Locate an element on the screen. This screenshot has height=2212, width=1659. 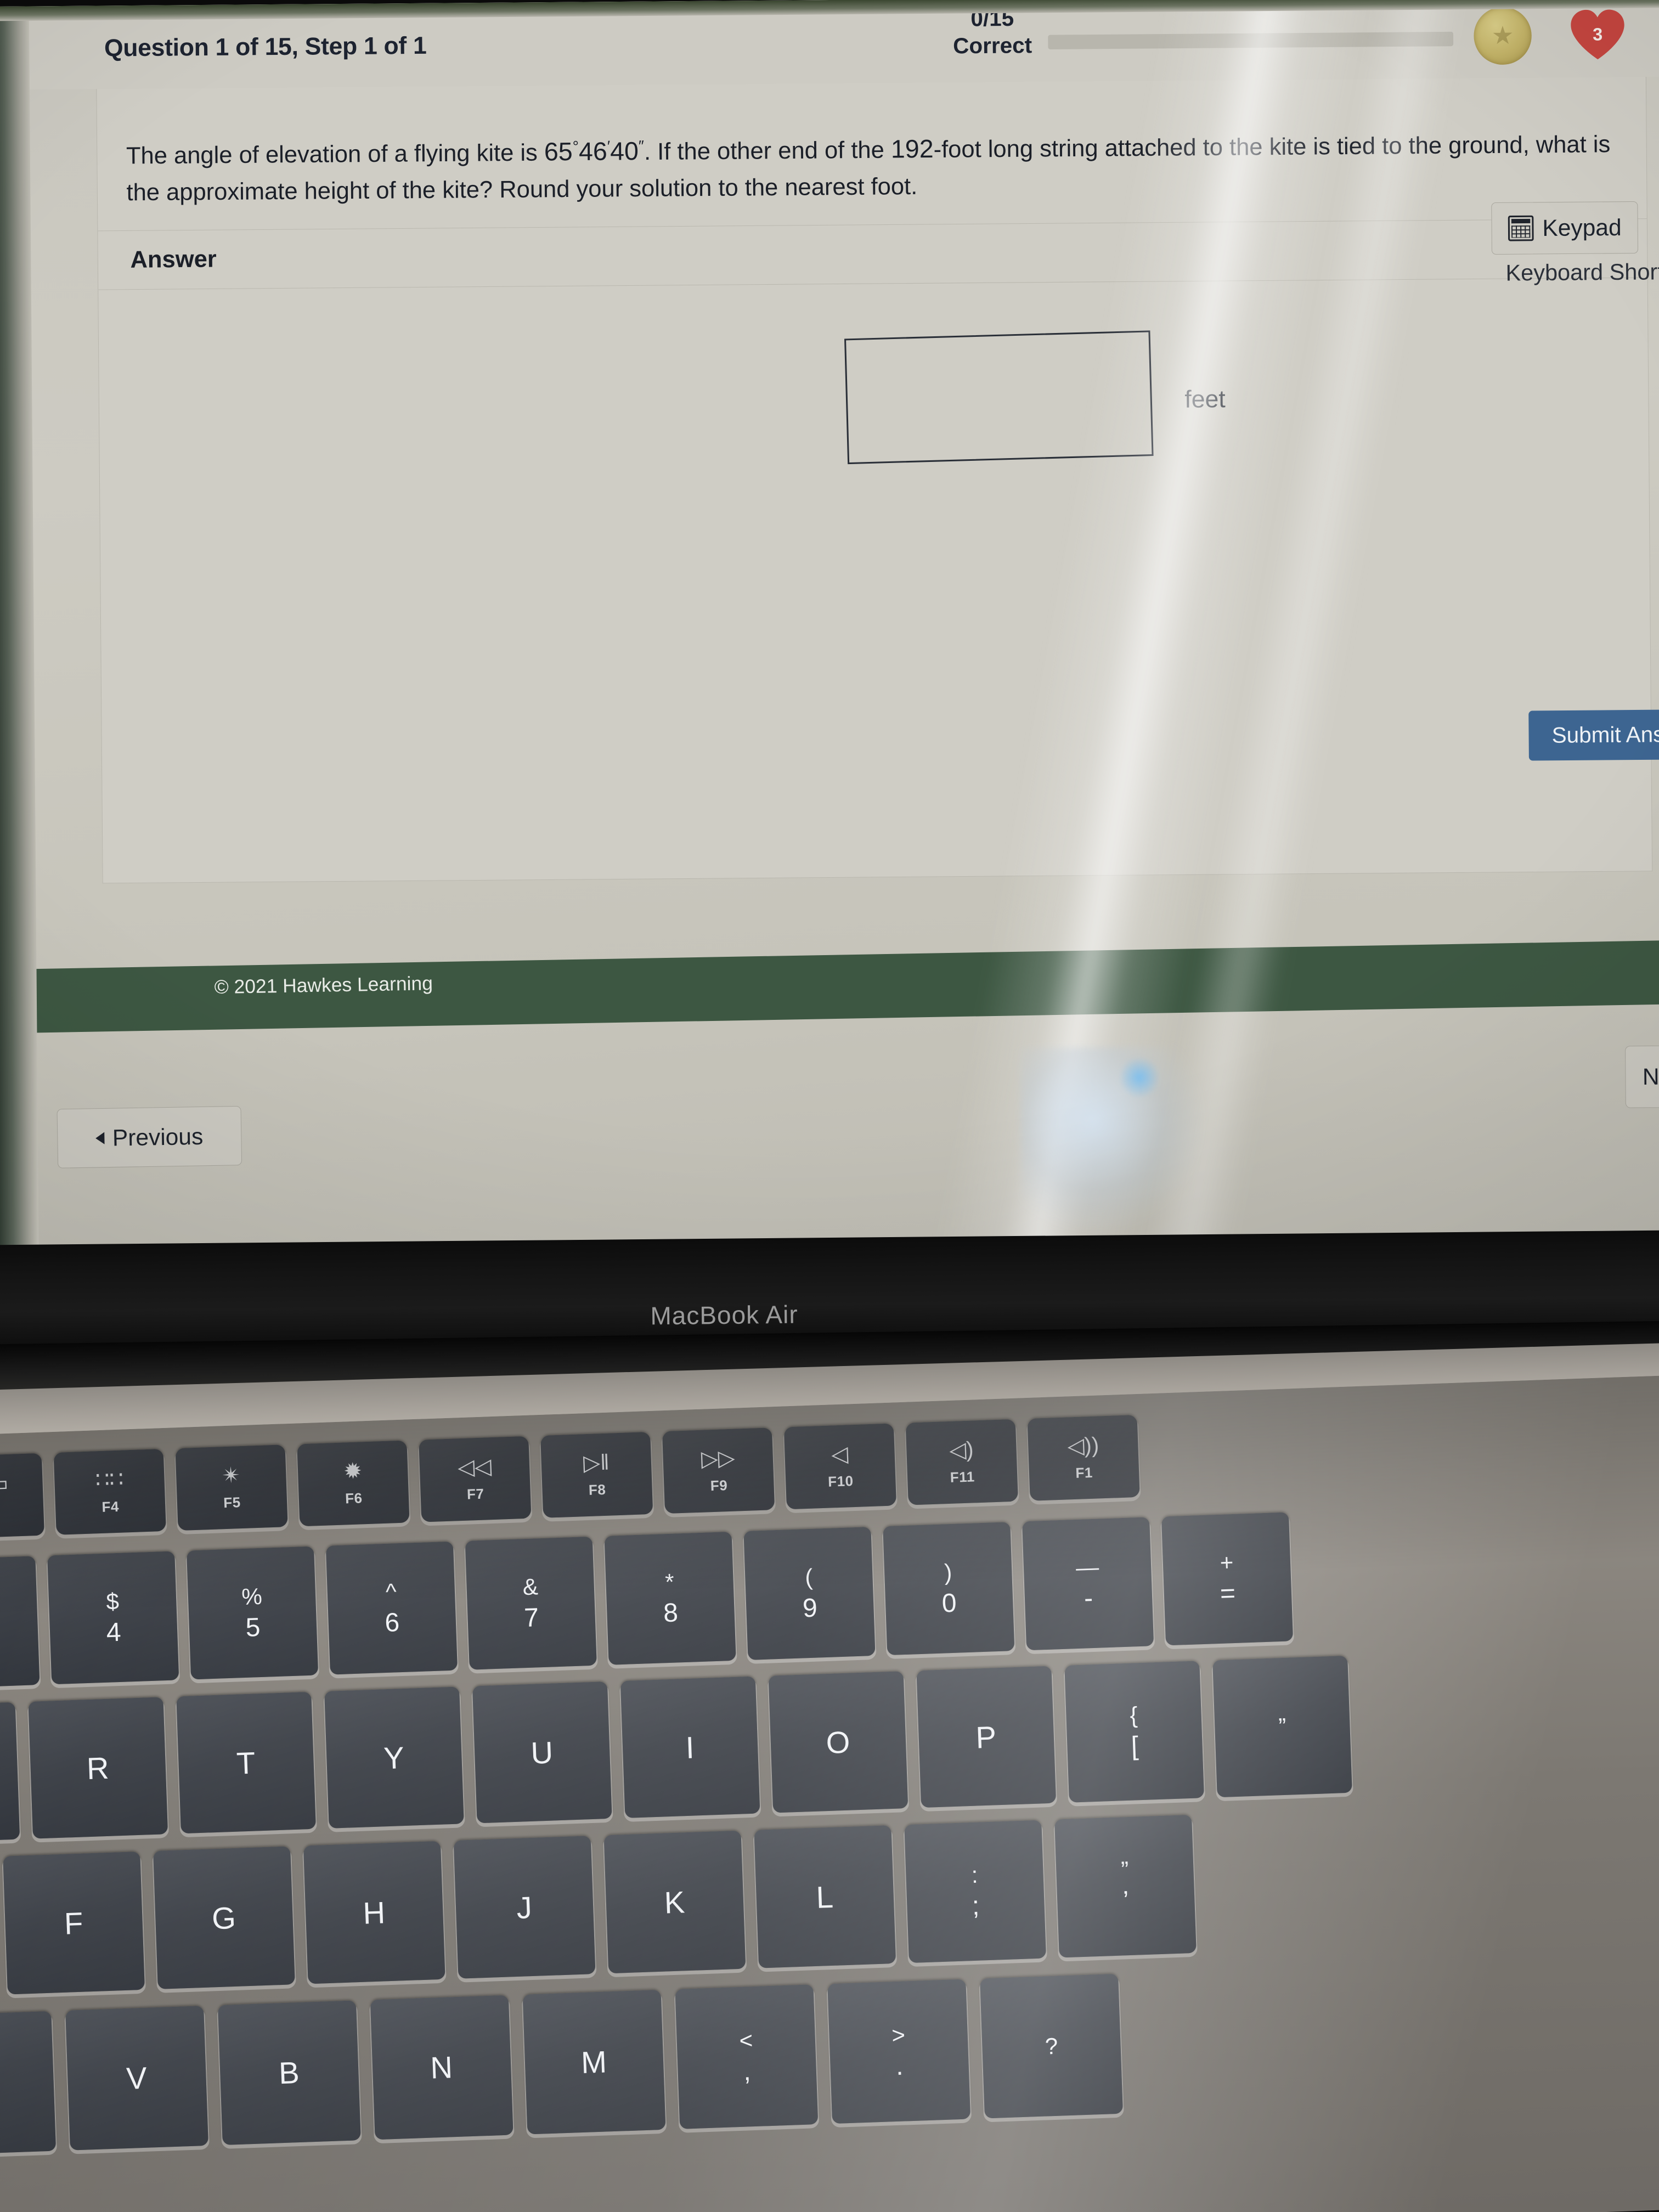
key-.: >. is located at coordinates (899, 2052).